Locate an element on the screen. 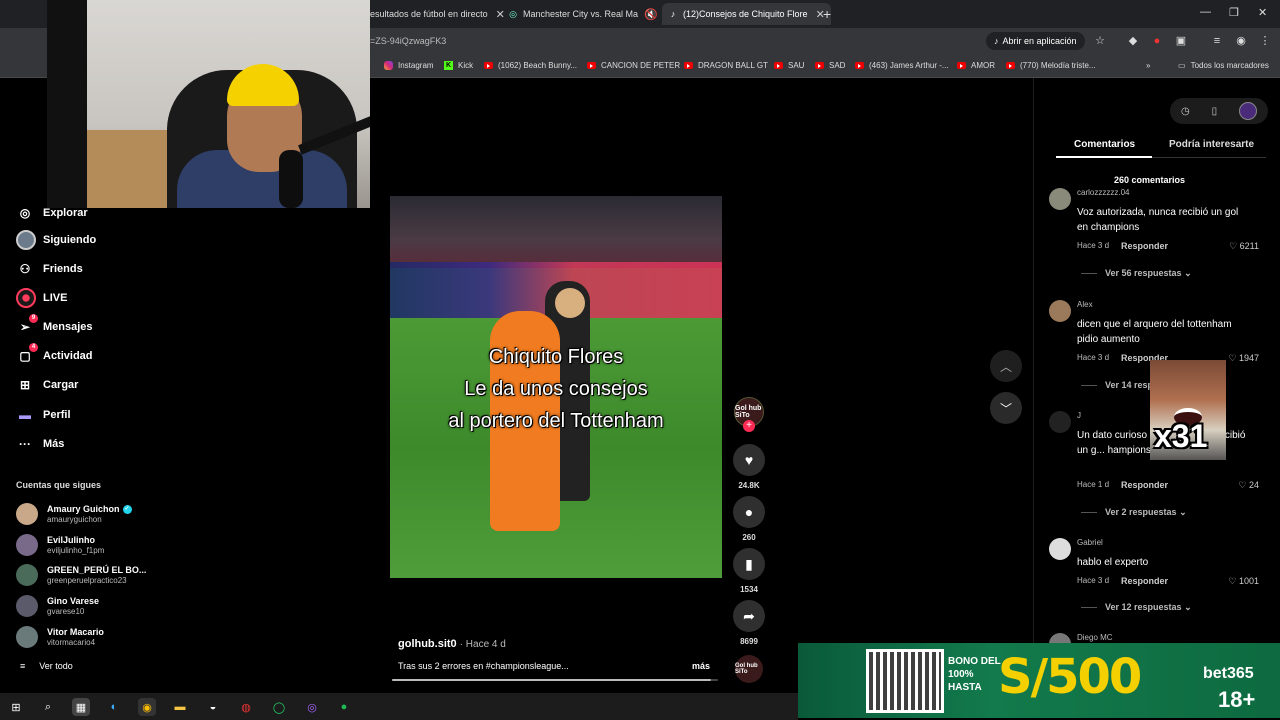 This screenshot has width=1280, height=720. comment-like-button: ♡ 1001 is located at coordinates (1234, 581).